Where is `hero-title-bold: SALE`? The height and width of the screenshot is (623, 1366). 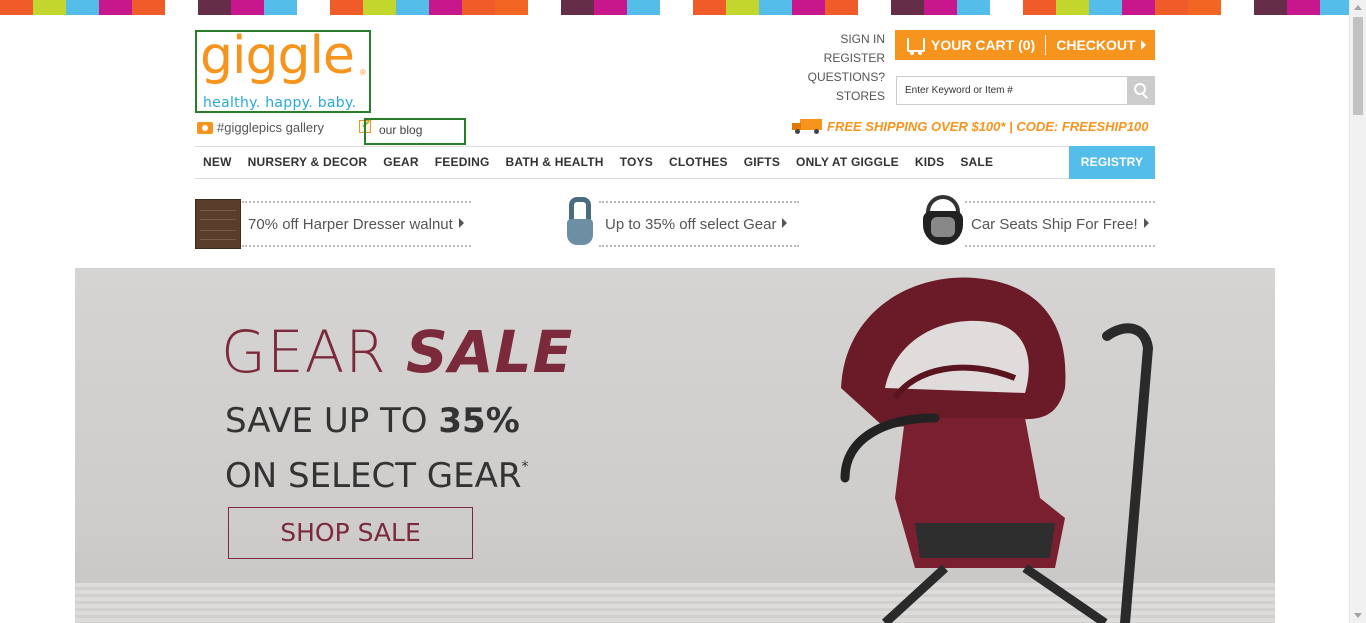 hero-title-bold: SALE is located at coordinates (490, 352).